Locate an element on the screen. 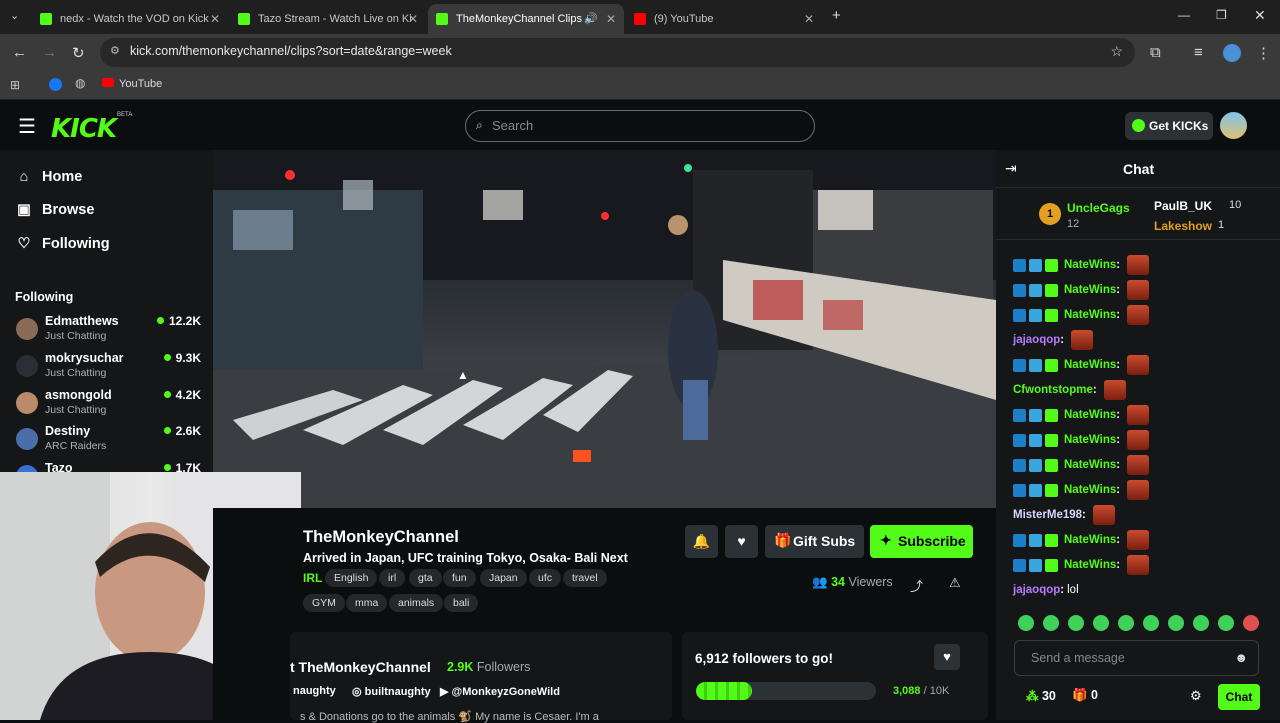 The height and width of the screenshot is (723, 1280). youtube-link: ▶ @MonkeyzGoneWild is located at coordinates (500, 691).